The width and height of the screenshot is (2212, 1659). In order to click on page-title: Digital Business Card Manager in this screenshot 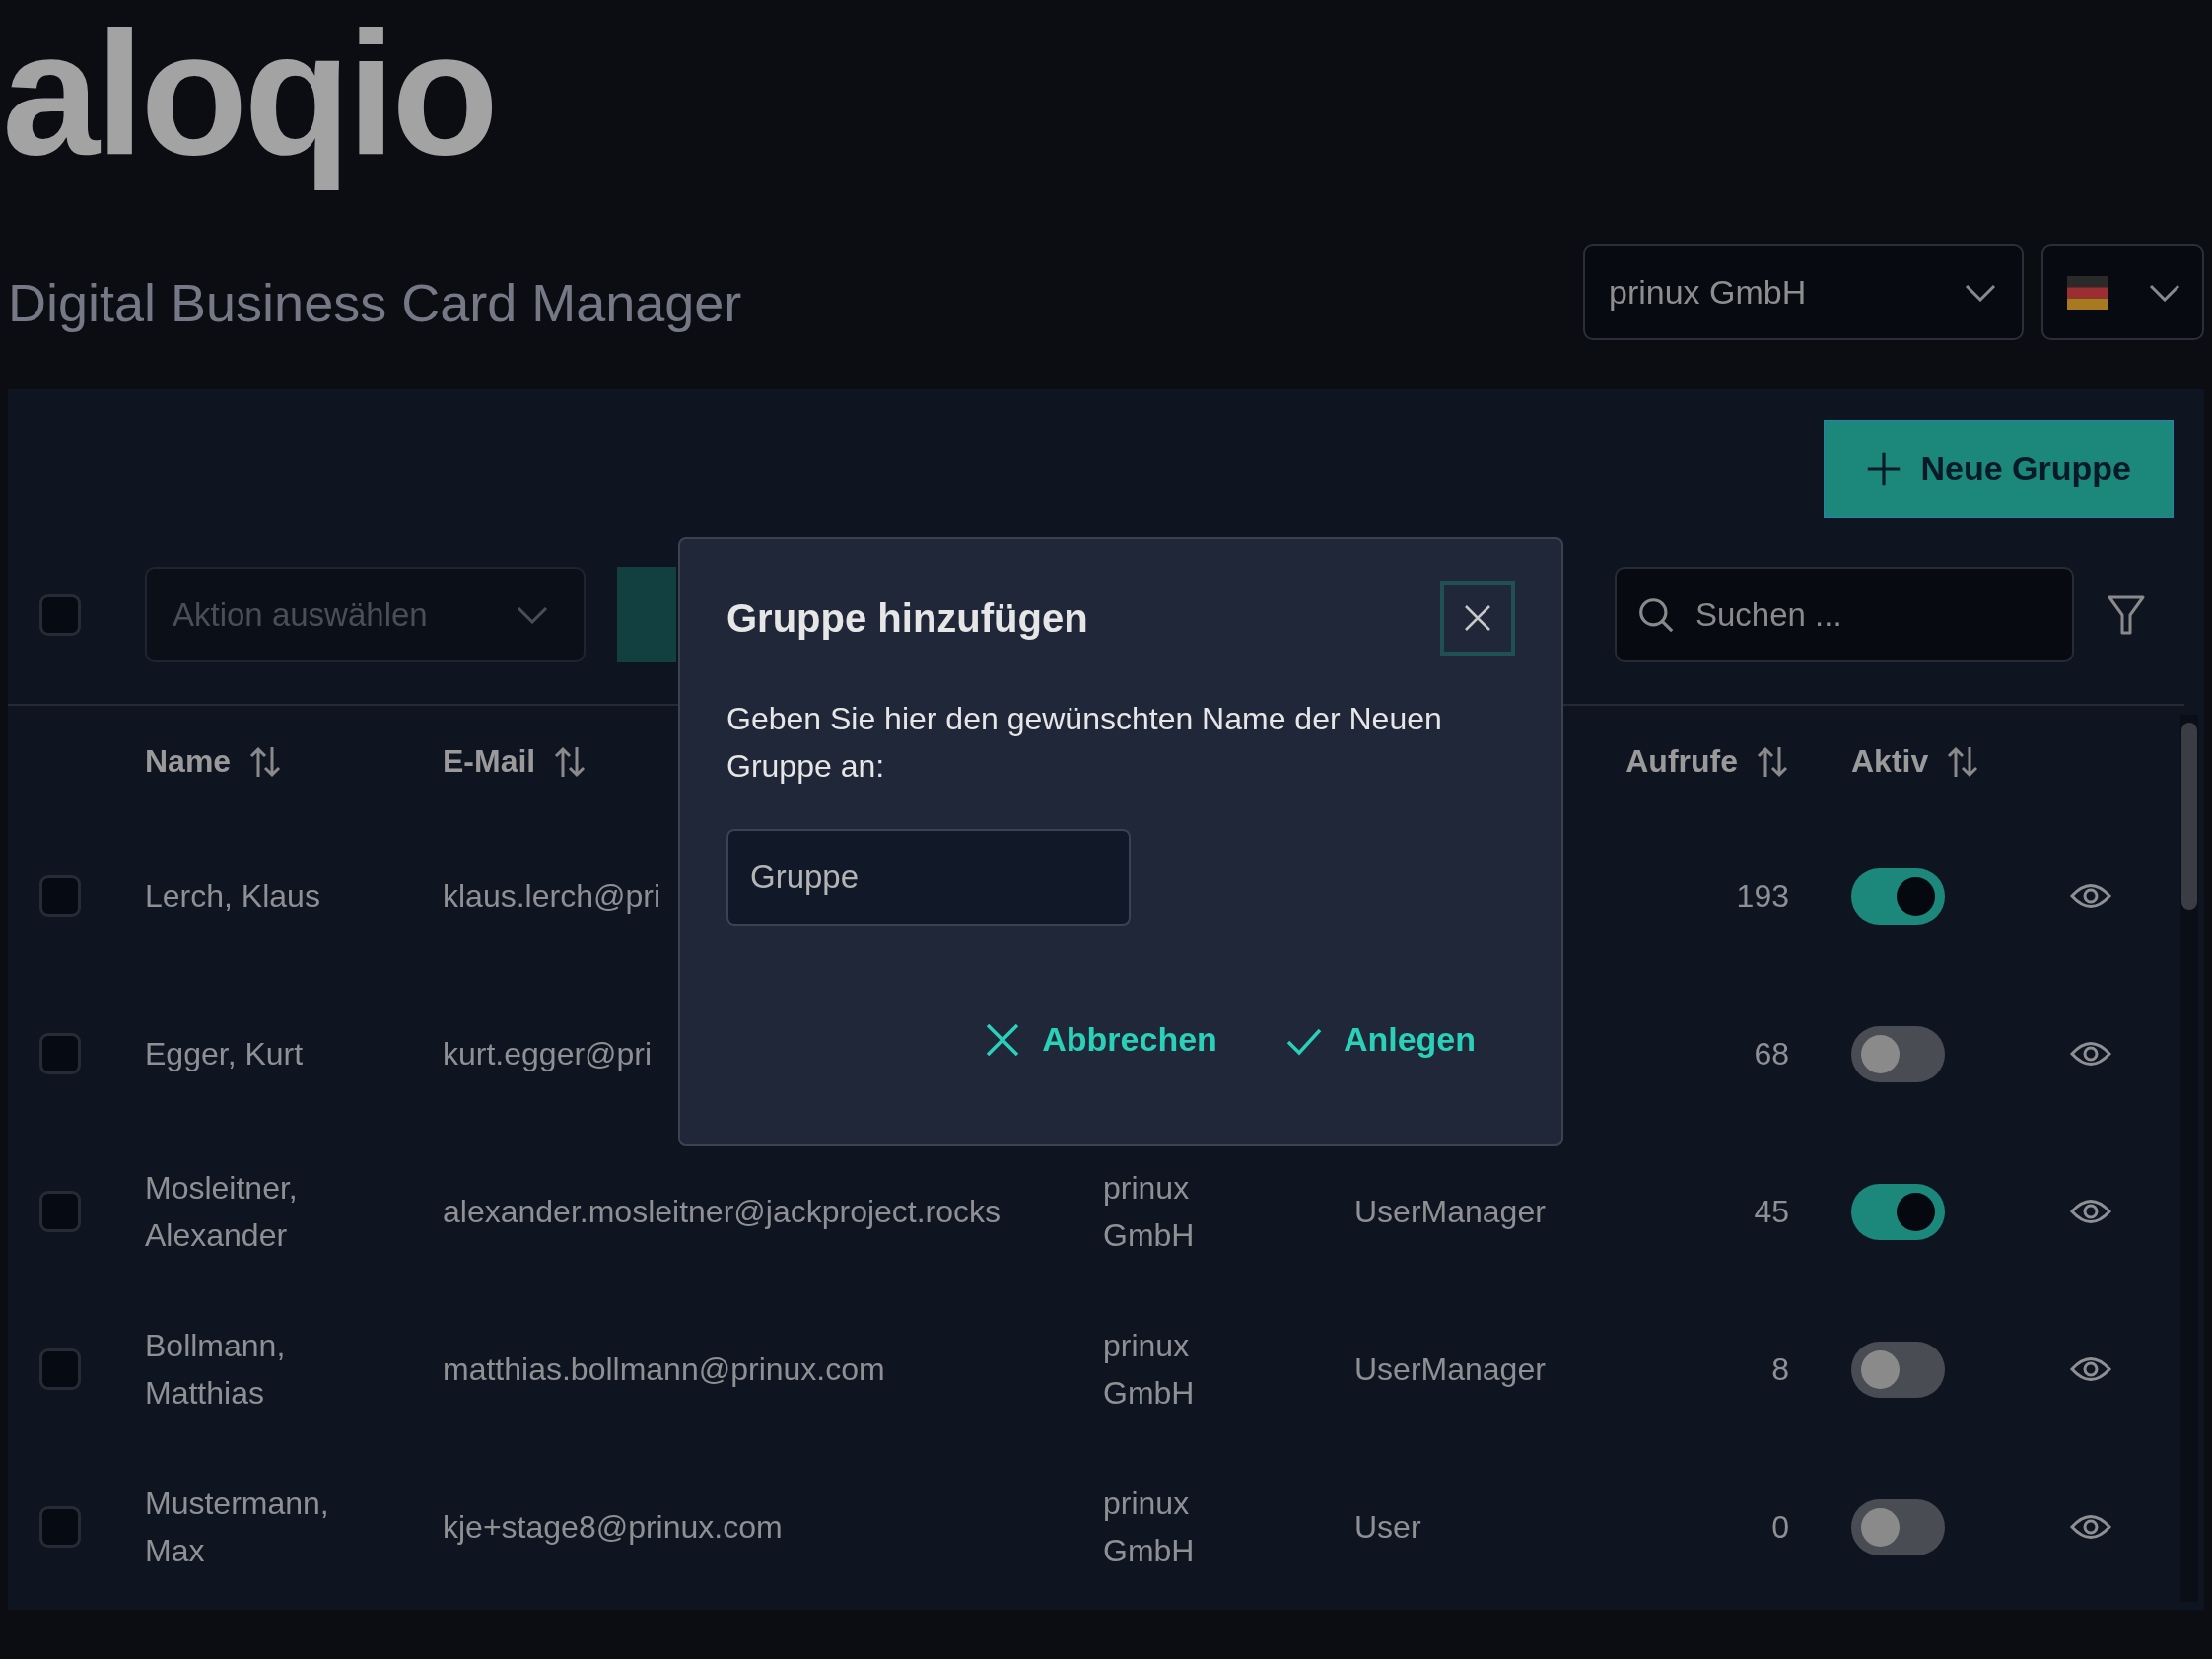, I will do `click(376, 302)`.